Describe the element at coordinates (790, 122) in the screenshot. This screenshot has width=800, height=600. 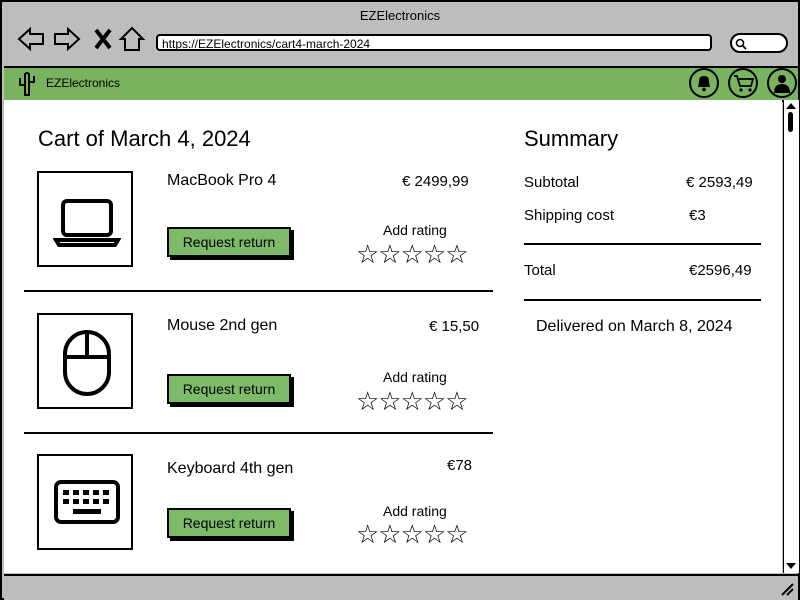
I see `scrollbar-thumb` at that location.